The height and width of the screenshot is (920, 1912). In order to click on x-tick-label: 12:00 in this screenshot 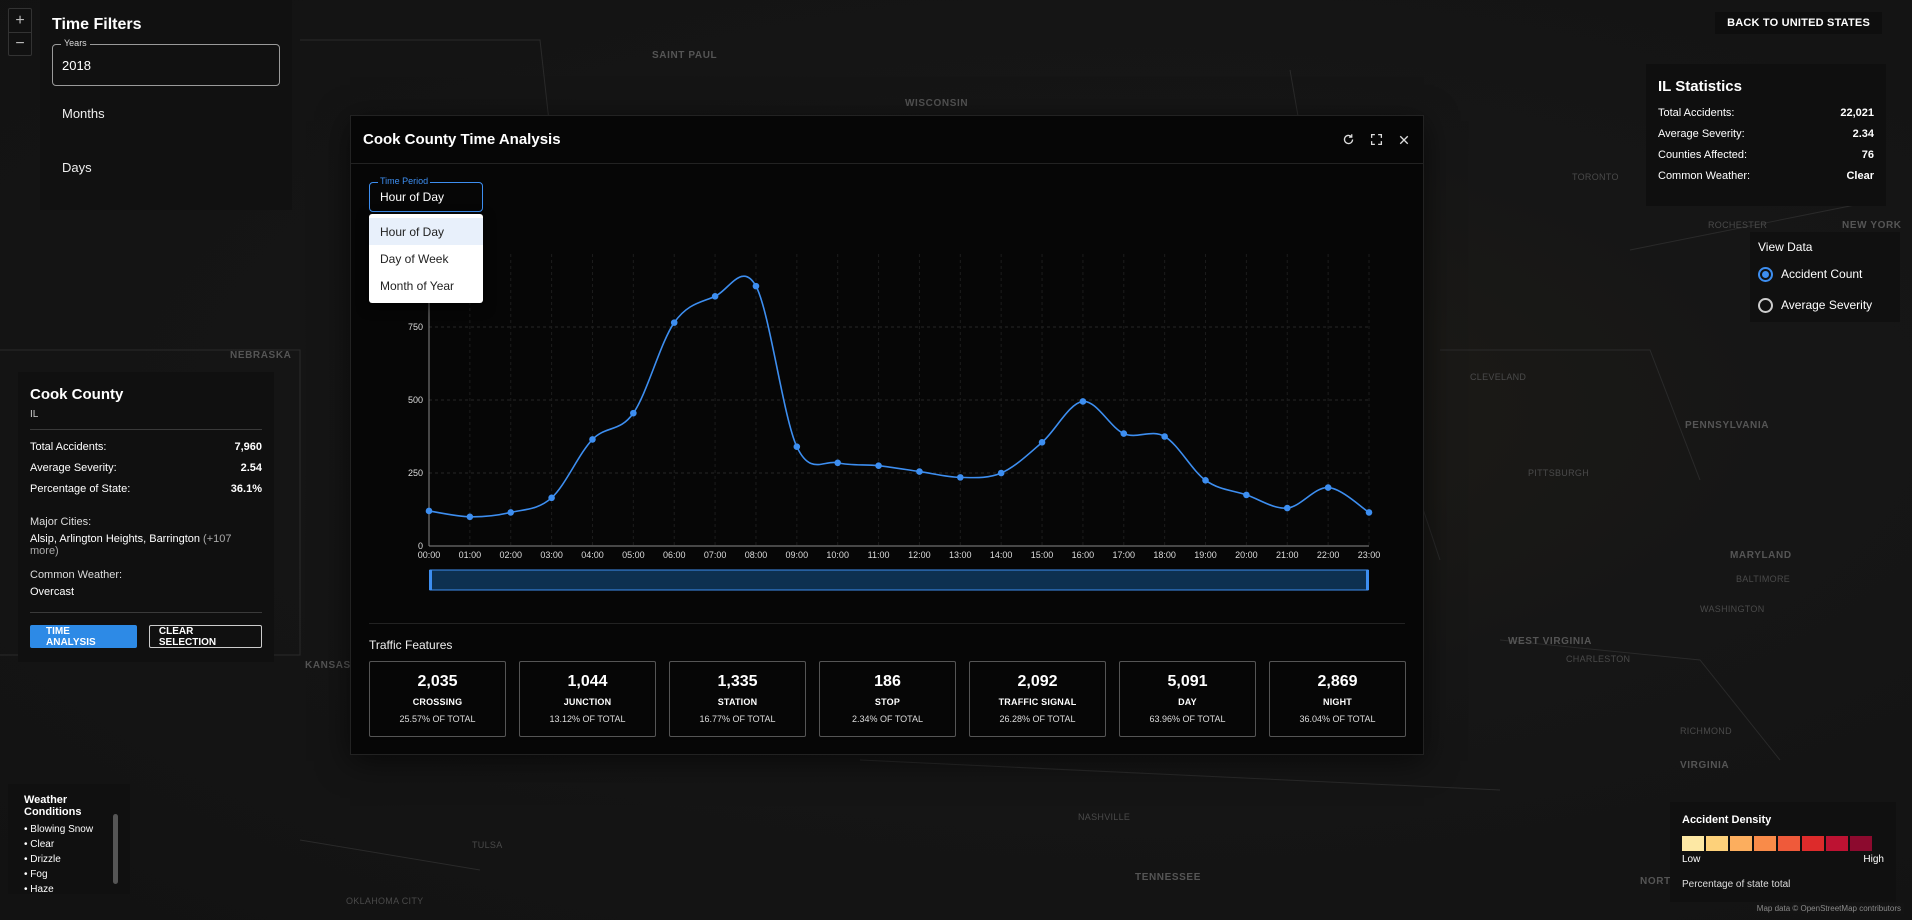, I will do `click(919, 555)`.